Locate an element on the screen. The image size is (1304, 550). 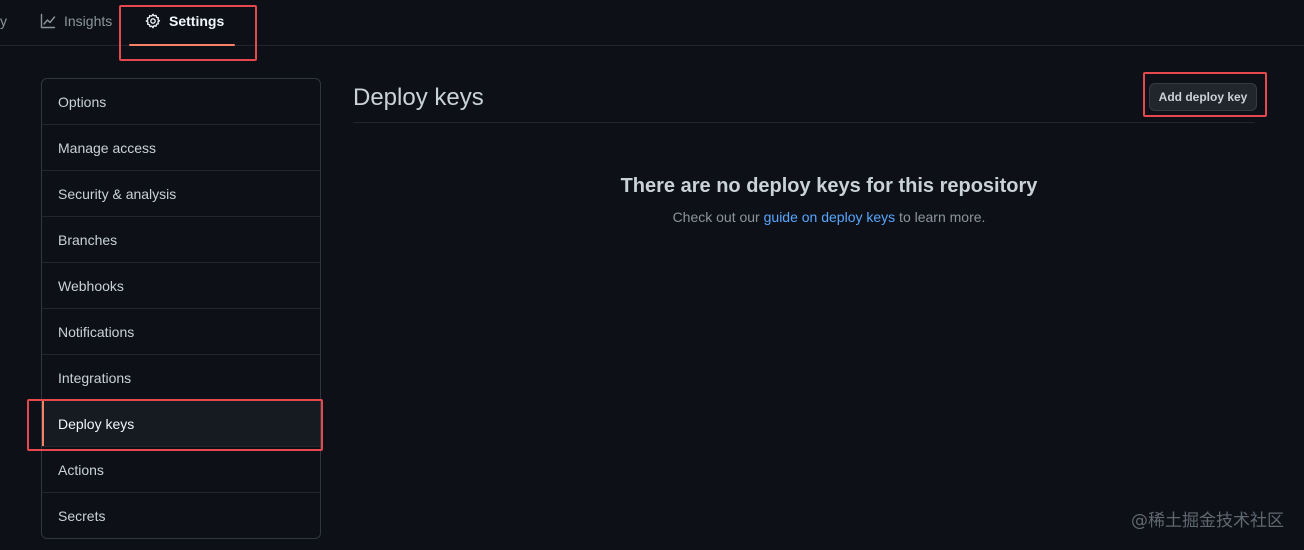
tab-partial-label: y is located at coordinates (3, 21).